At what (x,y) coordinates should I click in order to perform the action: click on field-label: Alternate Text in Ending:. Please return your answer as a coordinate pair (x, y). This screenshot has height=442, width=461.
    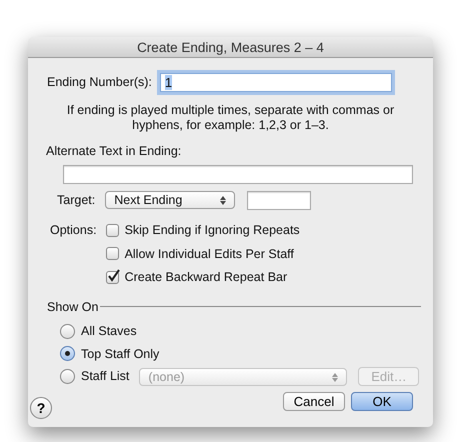
    Looking at the image, I should click on (114, 151).